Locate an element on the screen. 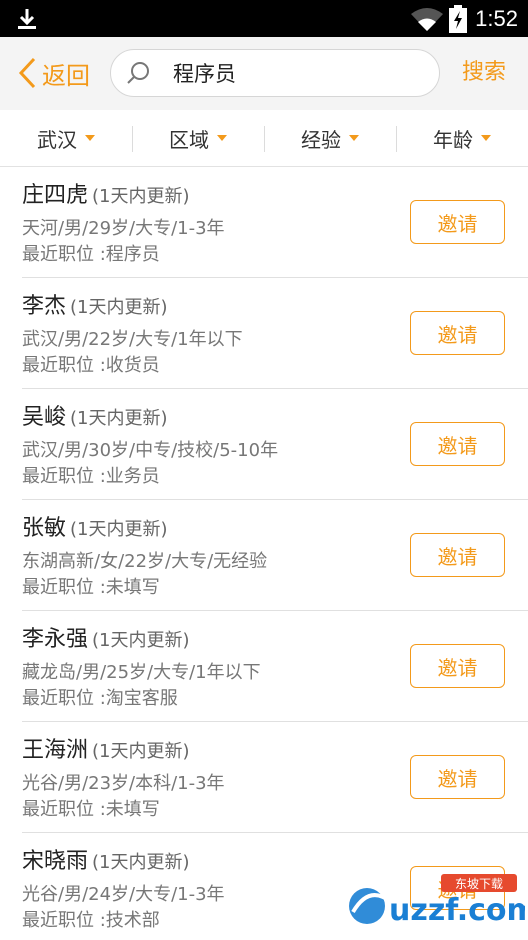 Image resolution: width=528 pixels, height=940 pixels. filter-district: 区域 is located at coordinates (198, 138).